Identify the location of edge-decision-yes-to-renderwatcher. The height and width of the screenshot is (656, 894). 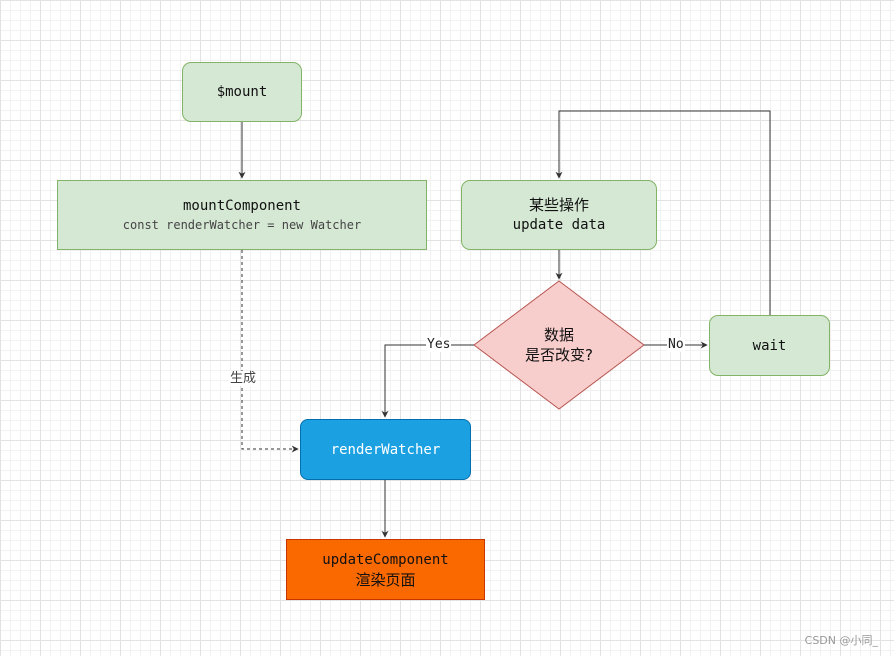
(427, 381).